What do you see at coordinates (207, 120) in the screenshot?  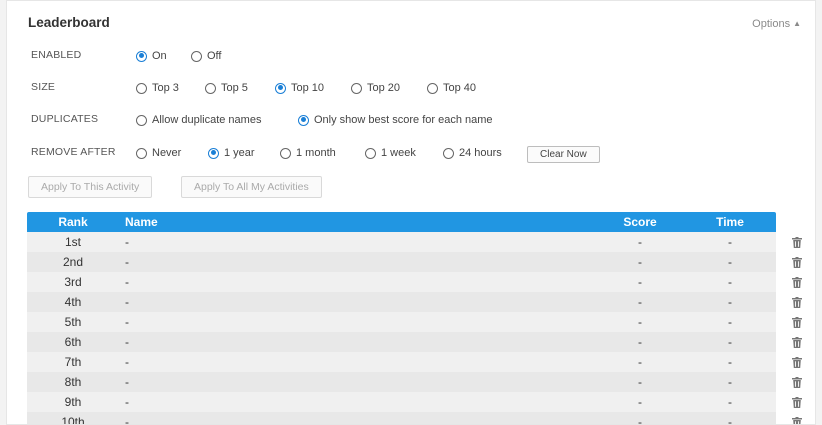 I see `option-label: Allow duplicate names` at bounding box center [207, 120].